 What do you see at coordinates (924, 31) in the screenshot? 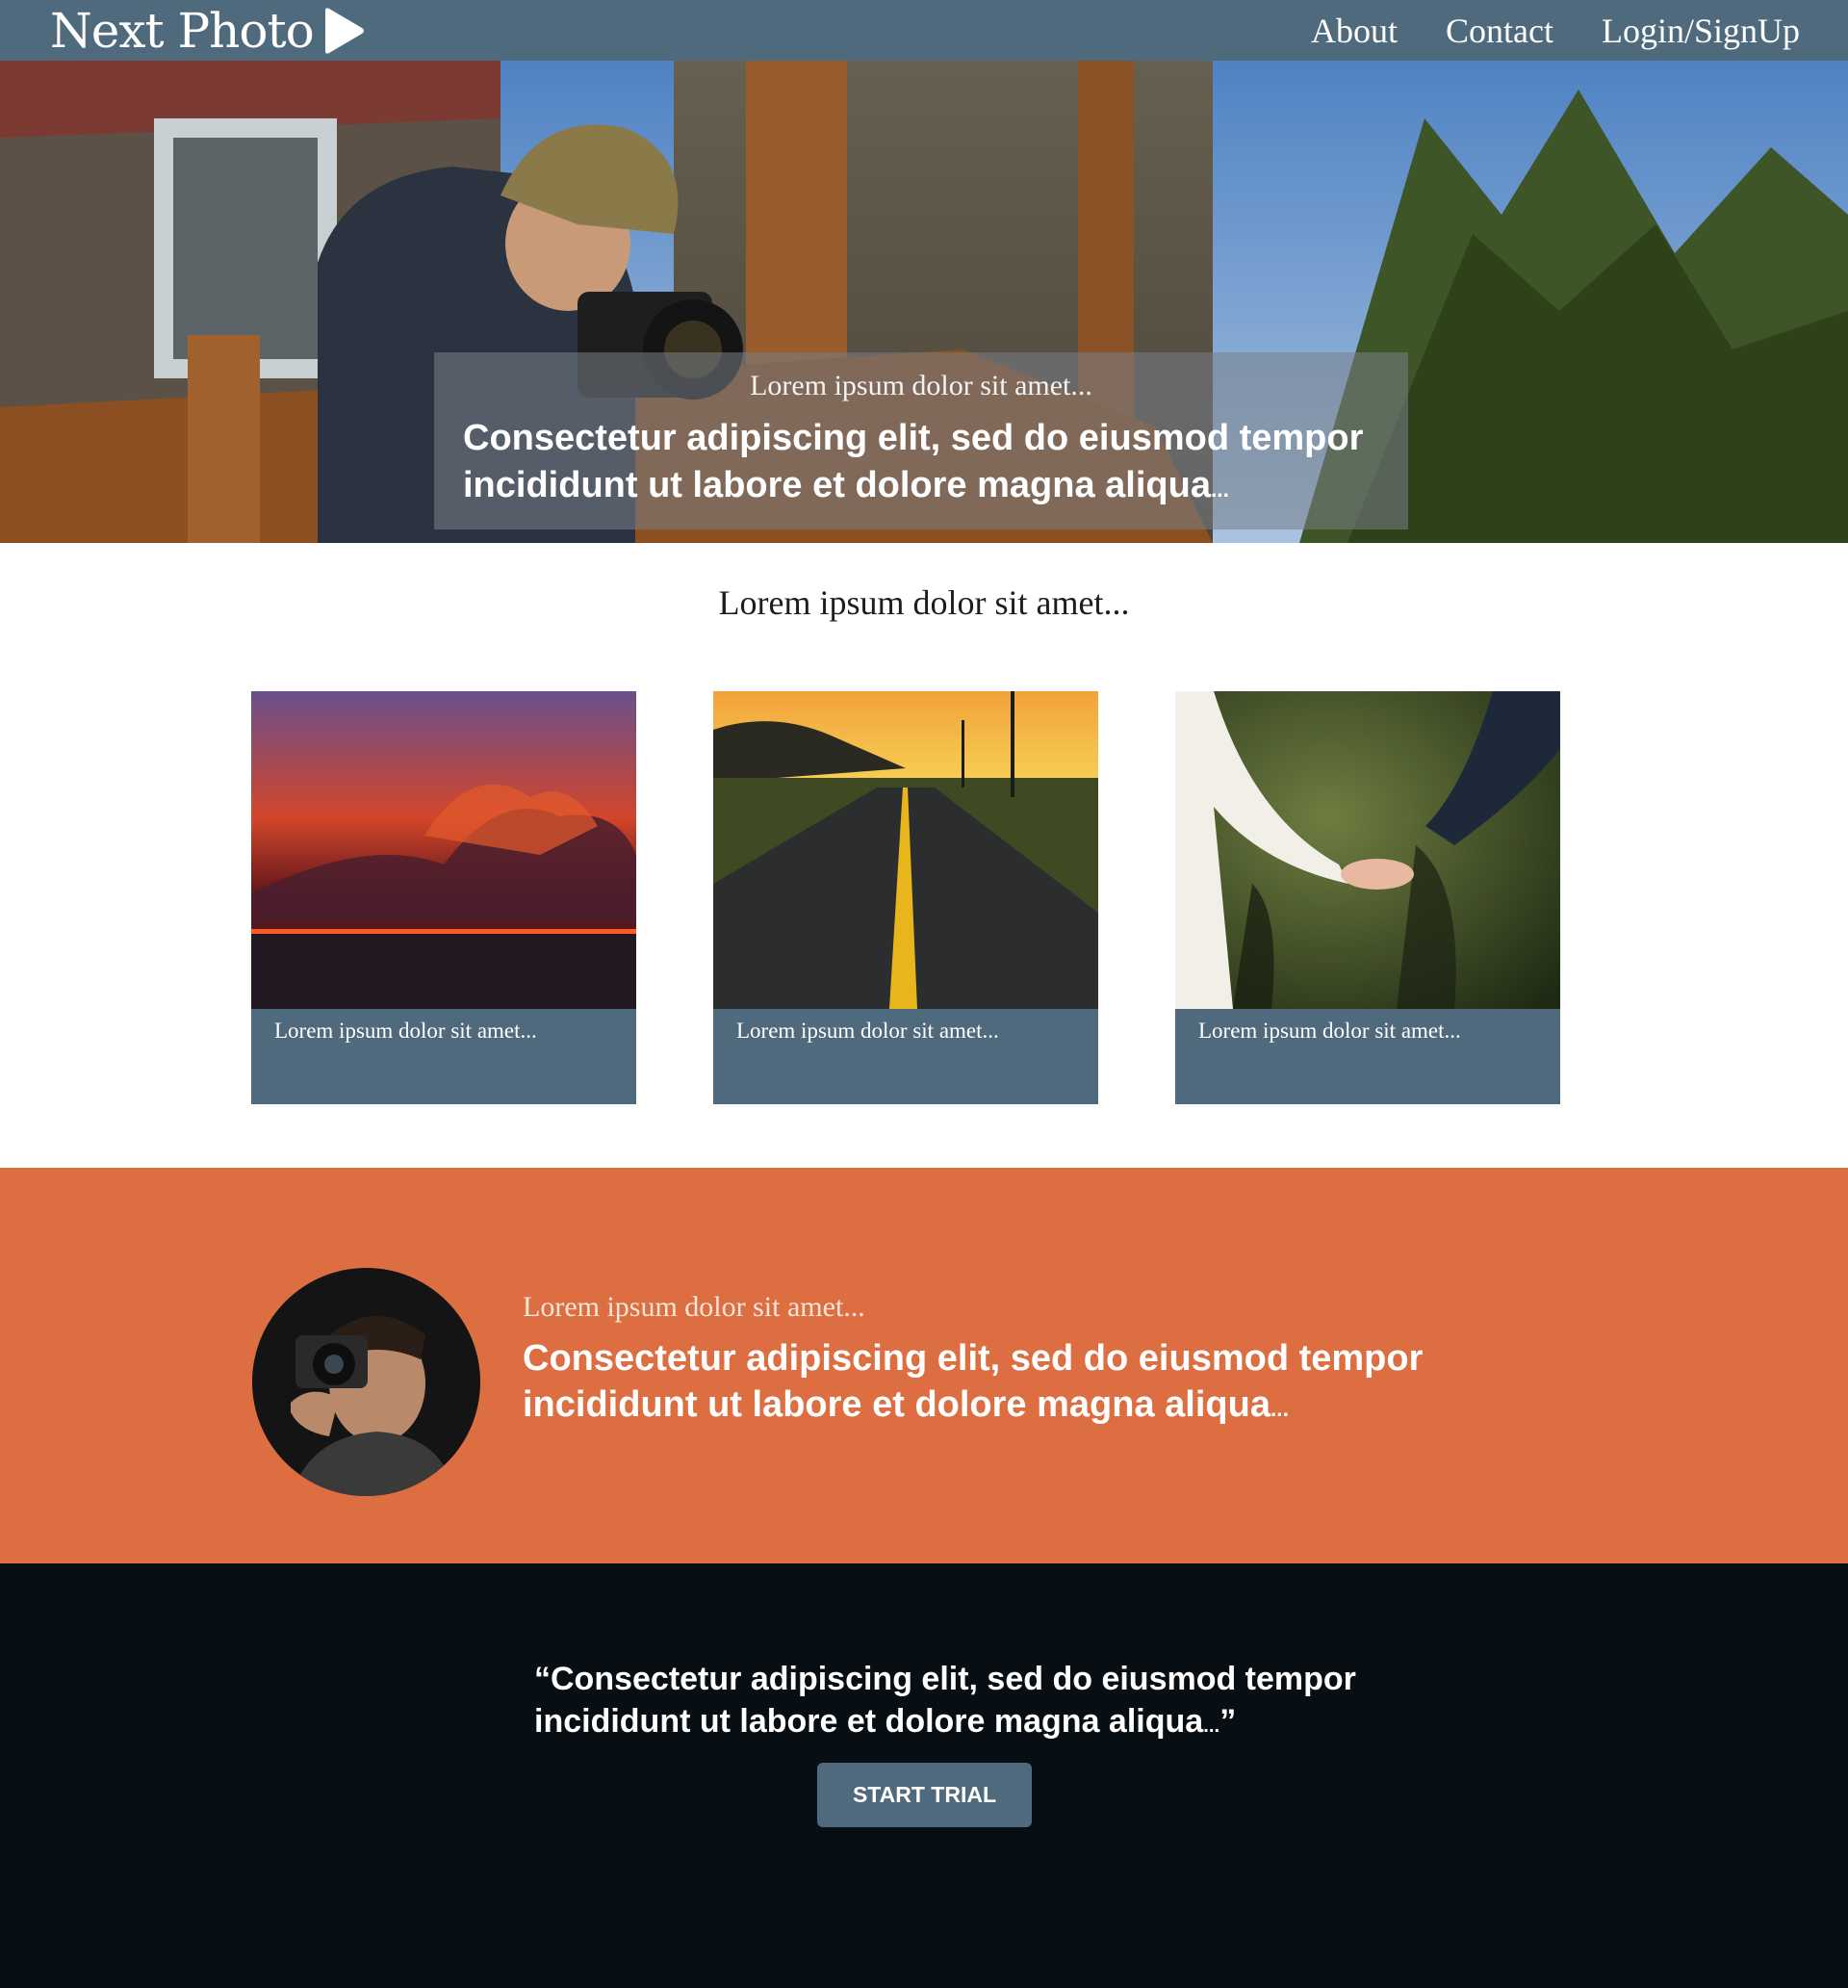
I see `top-navigation: Next Photo About Contact Login/SignUp` at bounding box center [924, 31].